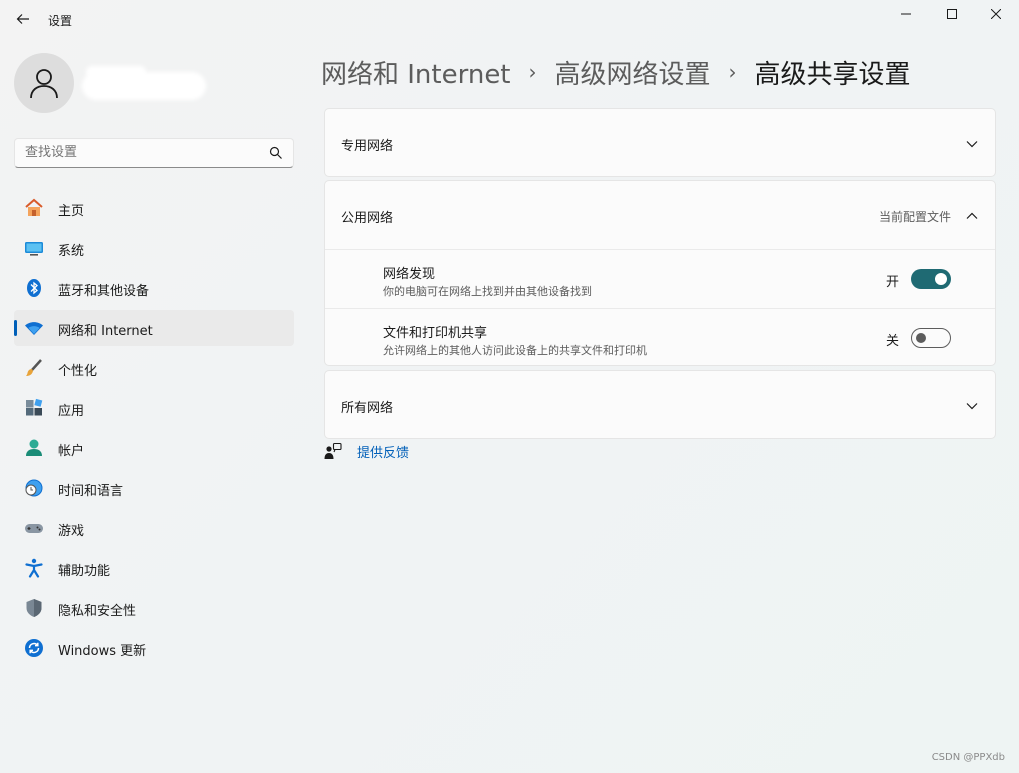 The image size is (1019, 773). Describe the element at coordinates (154, 288) in the screenshot. I see `sidebar-item-bluetooth: 蓝牙和其他设备` at that location.